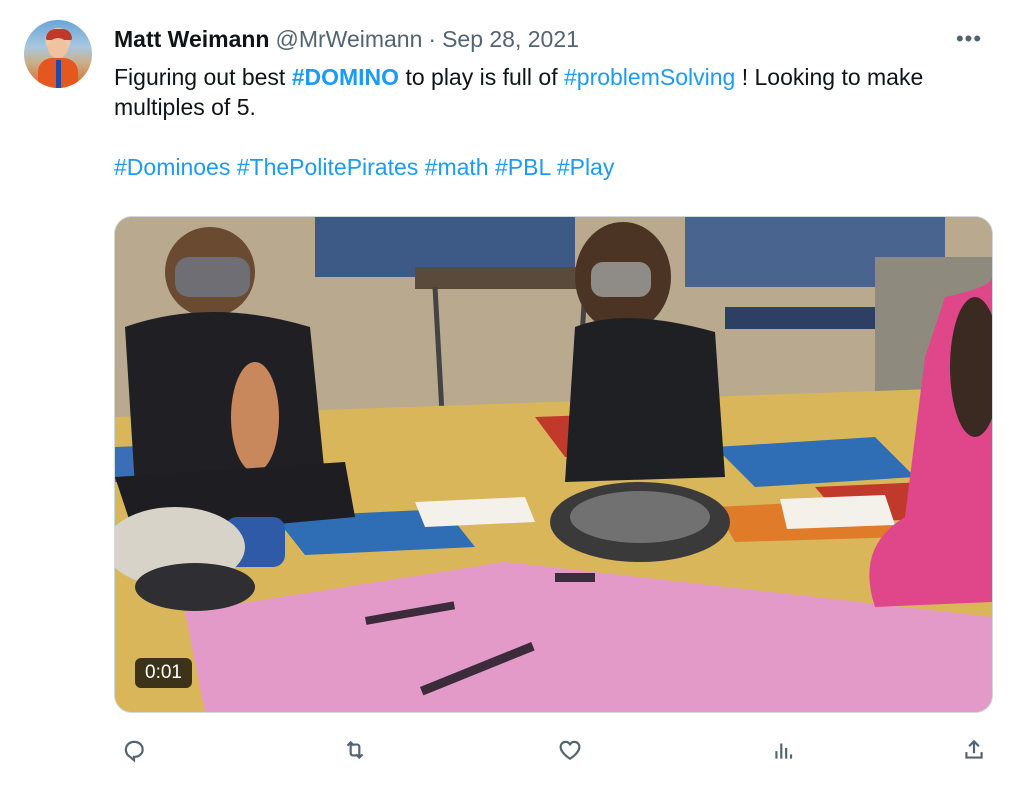 Image resolution: width=1023 pixels, height=785 pixels. Describe the element at coordinates (328, 167) in the screenshot. I see `hashtag-thepolitepirates: #ThePolitePirates` at that location.